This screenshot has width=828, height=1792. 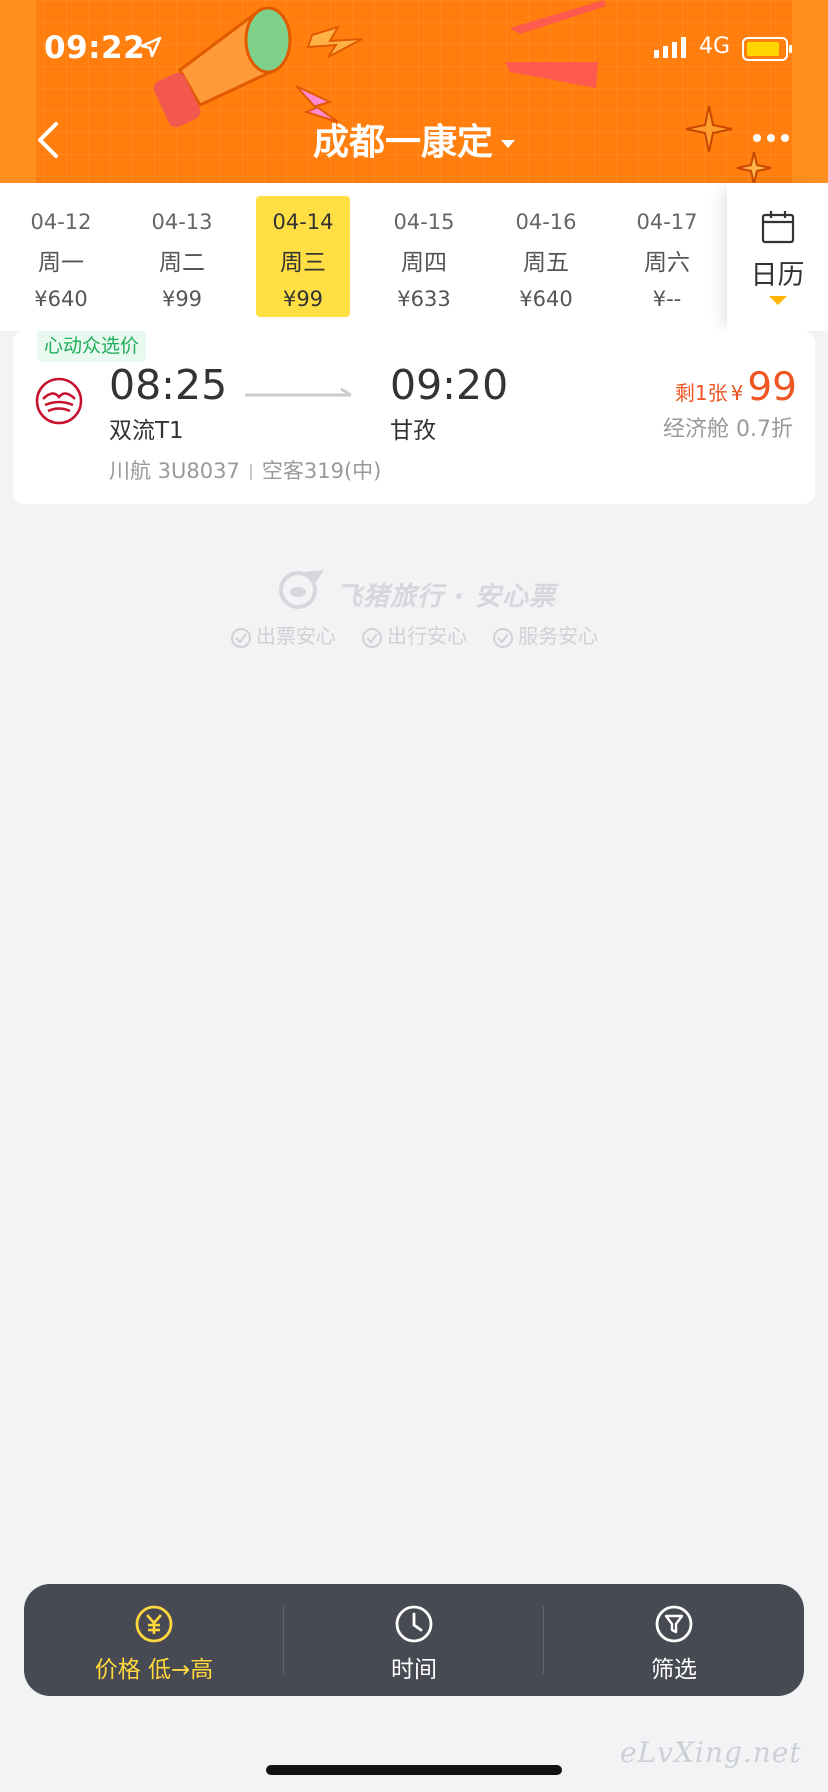 I want to click on arrival-time: 09:20, so click(x=449, y=385).